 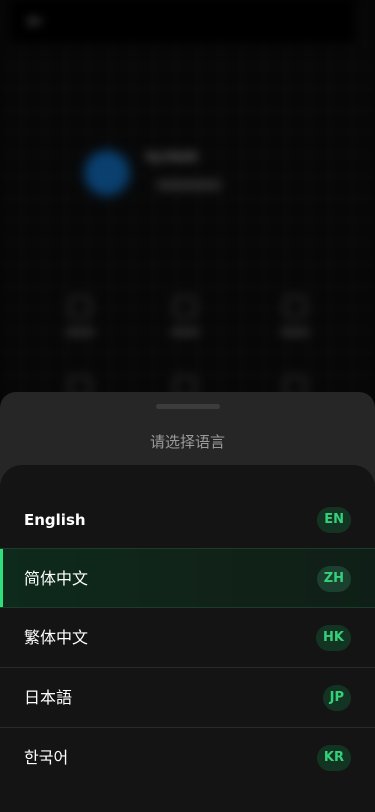 I want to click on drag-handle, so click(x=188, y=406).